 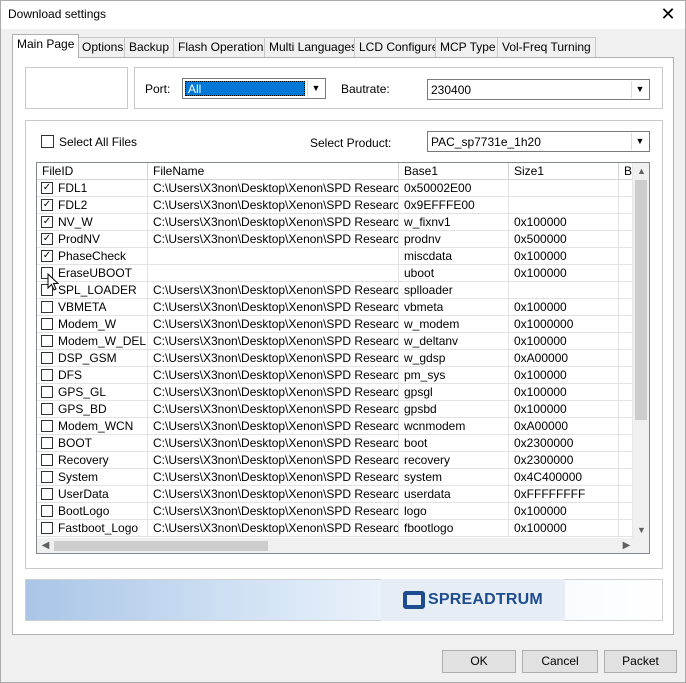 I want to click on table-row: ✓ PhaseCheck miscdata 0x100000, so click(x=337, y=256).